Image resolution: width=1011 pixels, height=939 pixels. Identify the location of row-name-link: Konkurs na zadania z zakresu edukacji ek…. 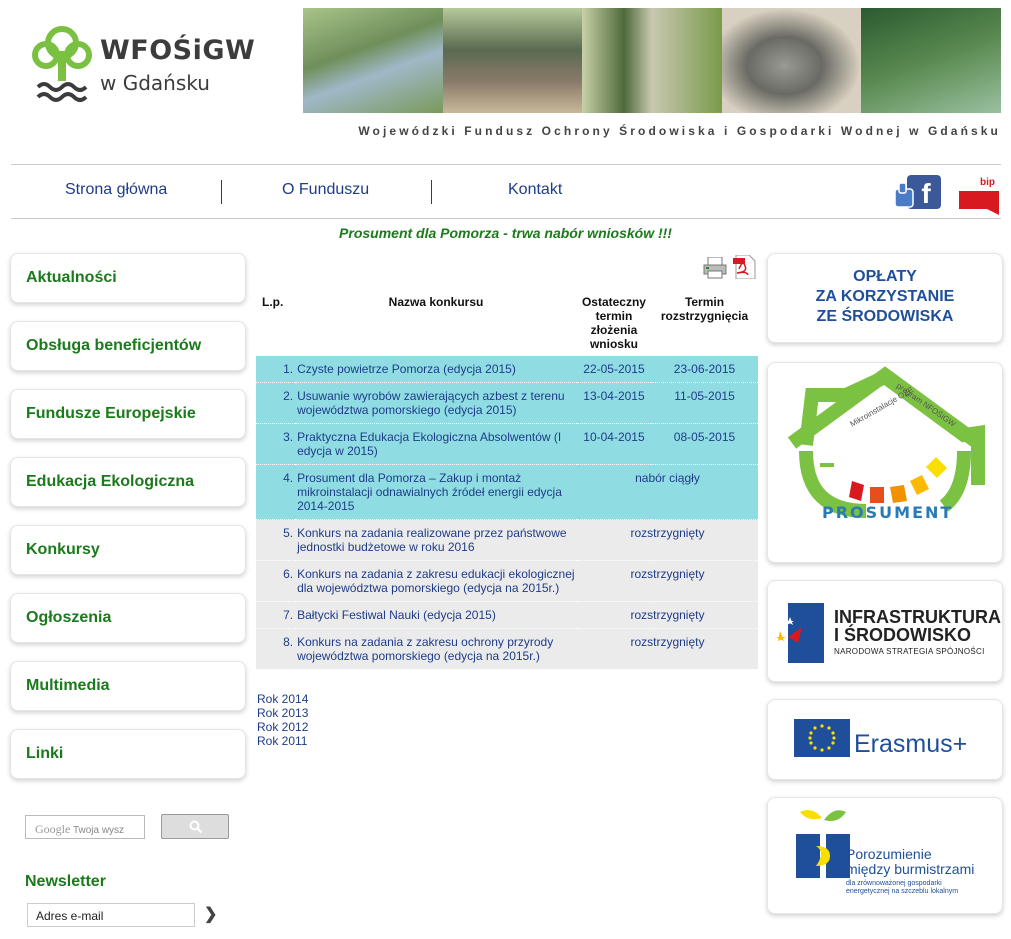
(436, 581).